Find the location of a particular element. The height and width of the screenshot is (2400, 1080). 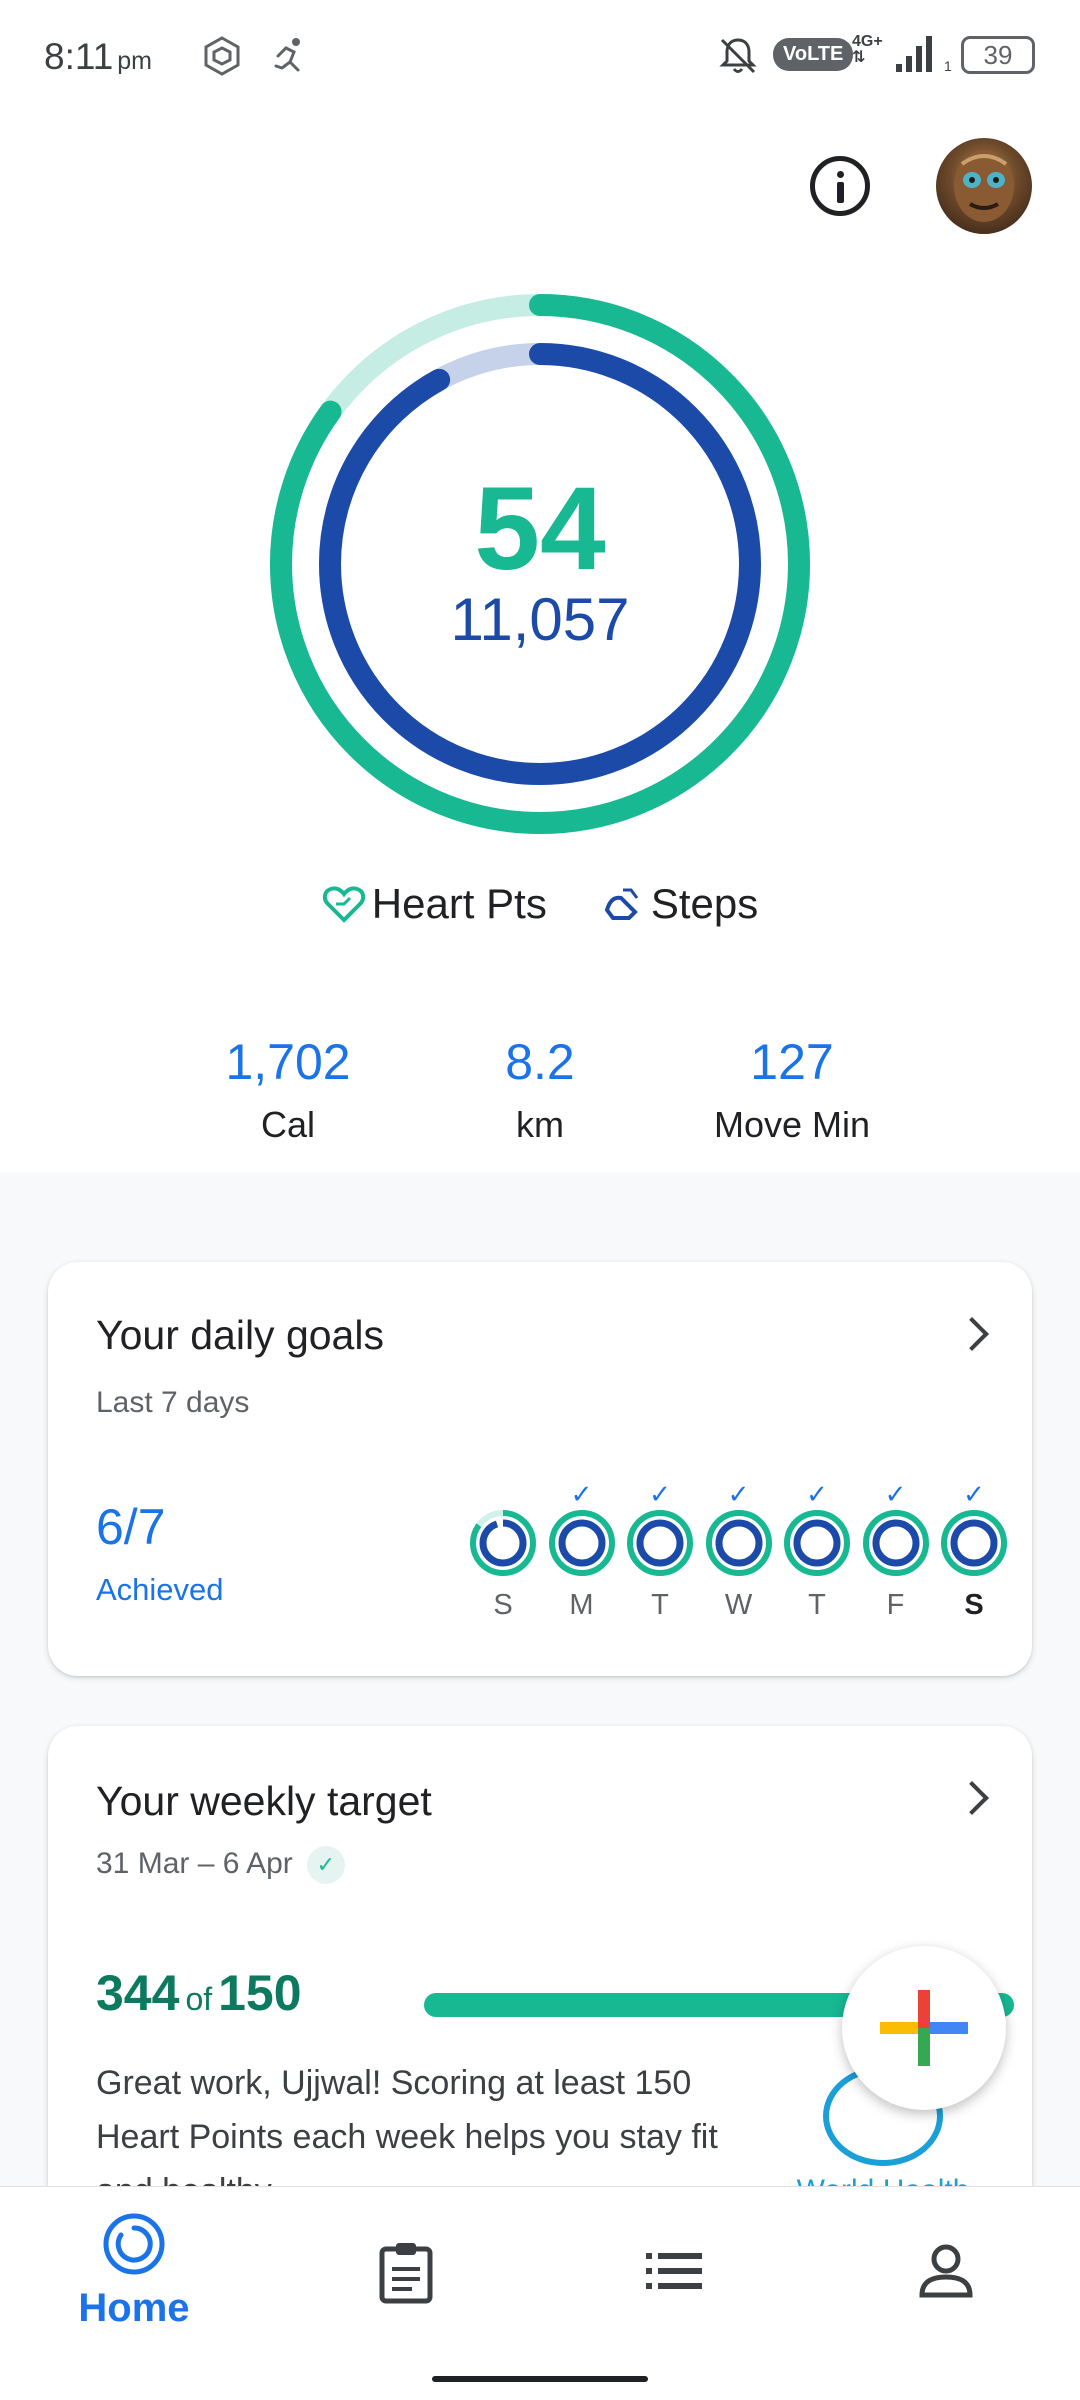

volte-badge: VoLTE is located at coordinates (813, 54).